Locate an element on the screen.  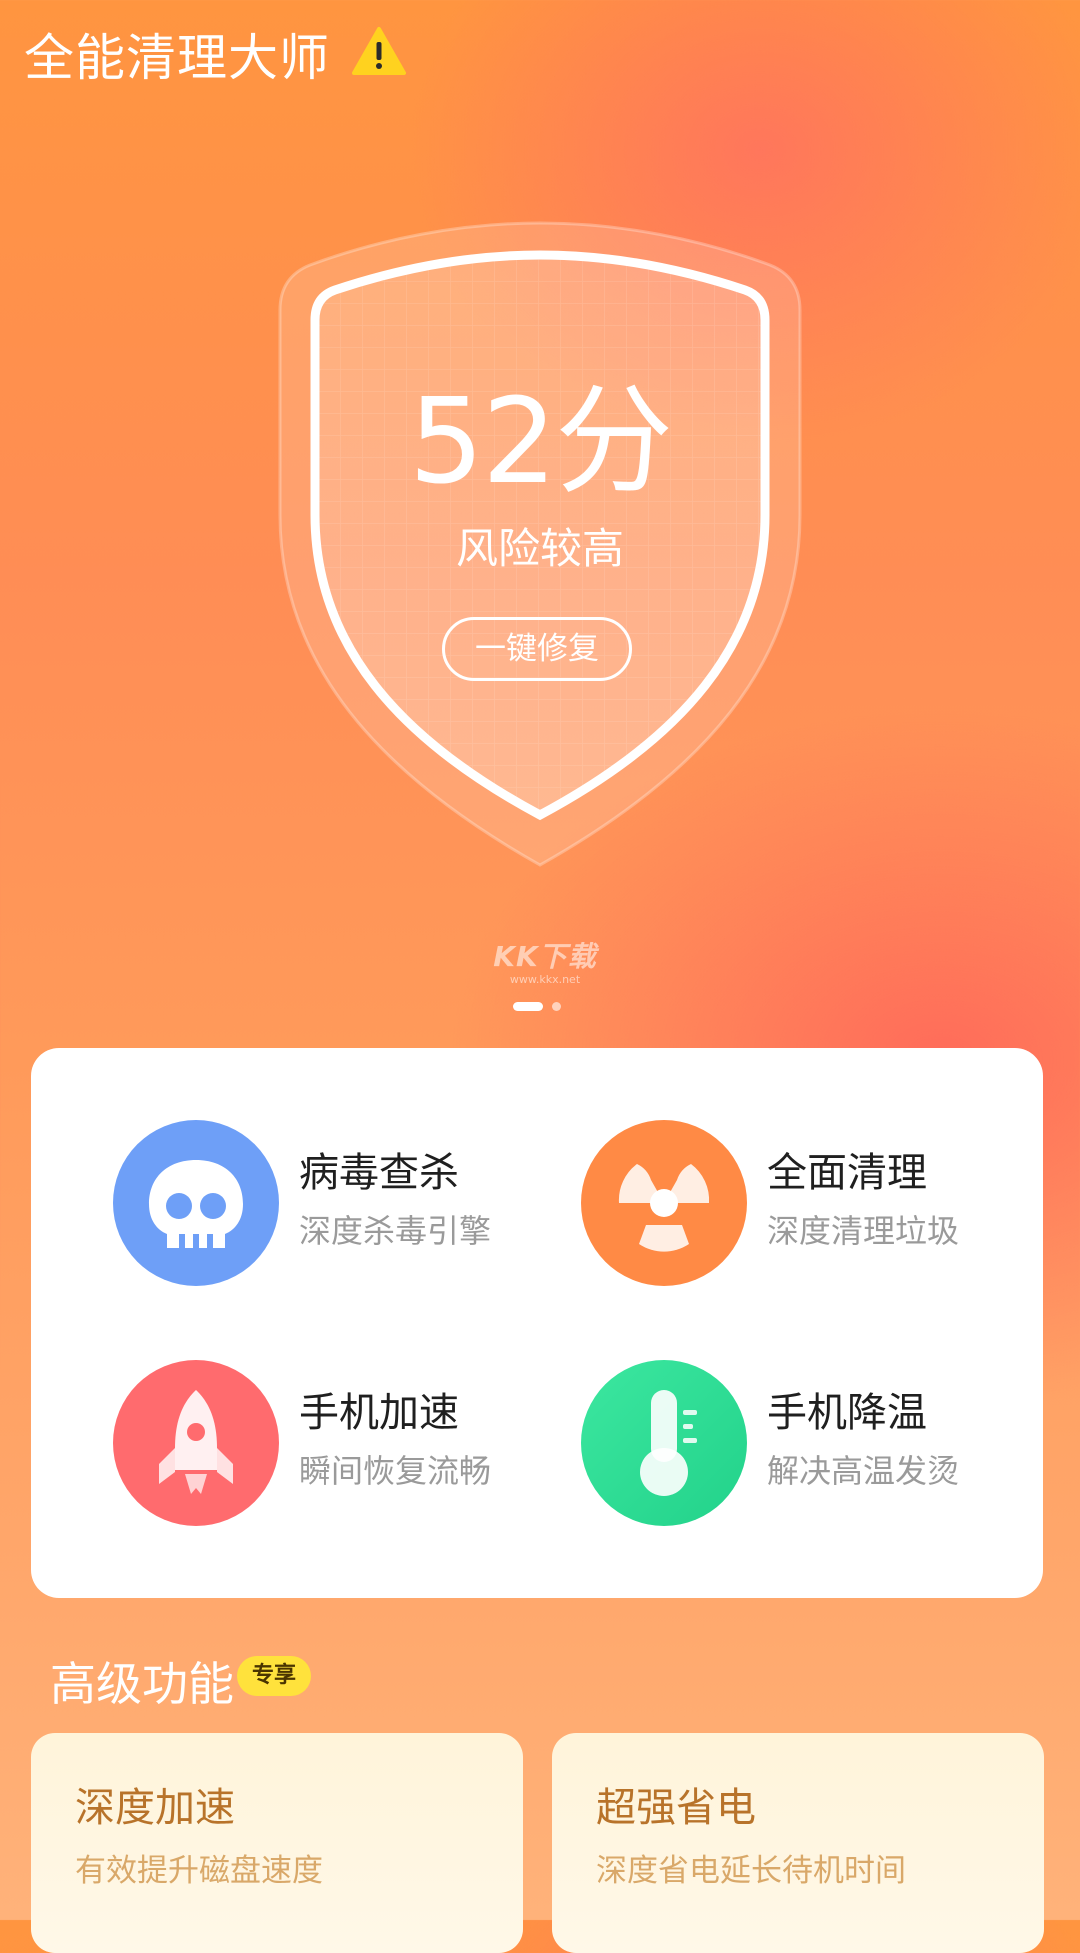
exclusive-badge: 专享 is located at coordinates (274, 1676).